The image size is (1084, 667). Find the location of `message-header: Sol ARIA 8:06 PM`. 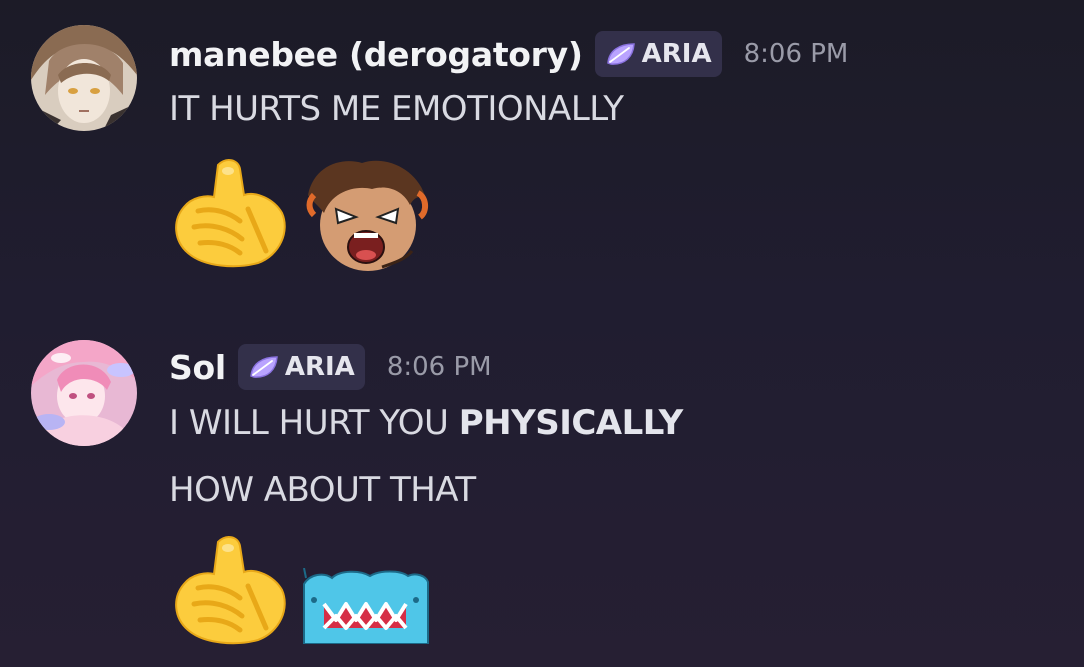

message-header: Sol ARIA 8:06 PM is located at coordinates (330, 367).